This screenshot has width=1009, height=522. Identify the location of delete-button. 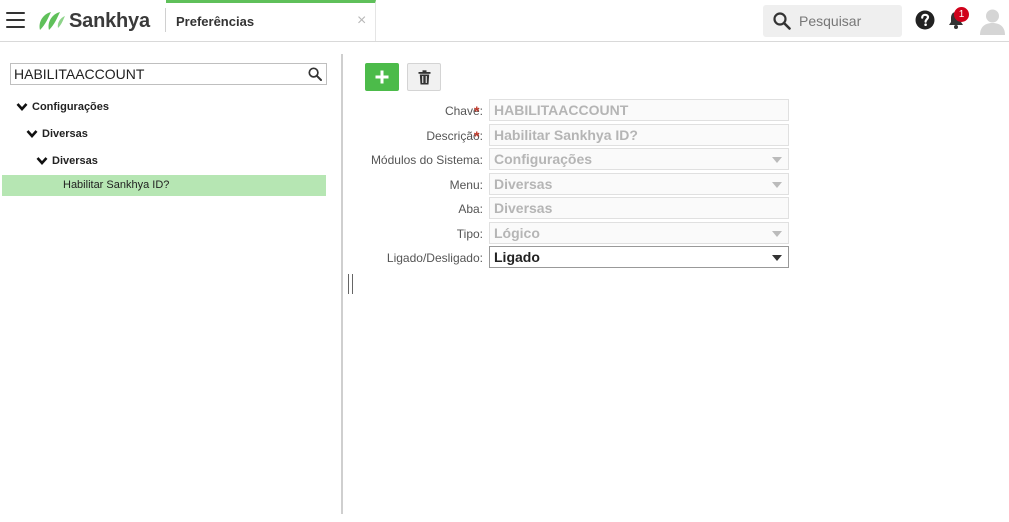
(424, 77).